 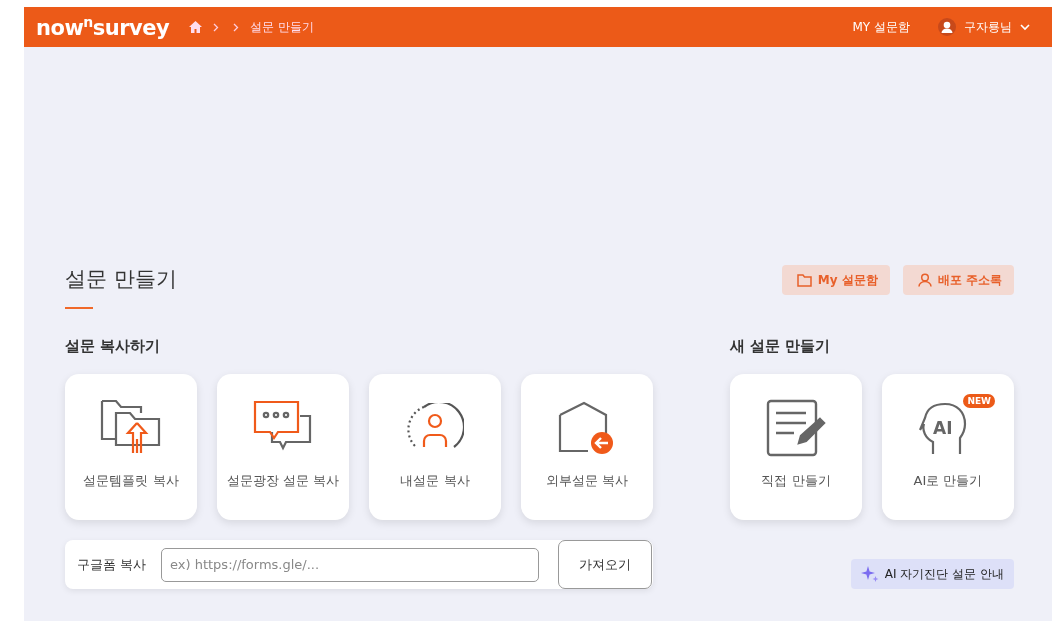 I want to click on new-badge: NEW, so click(x=979, y=401).